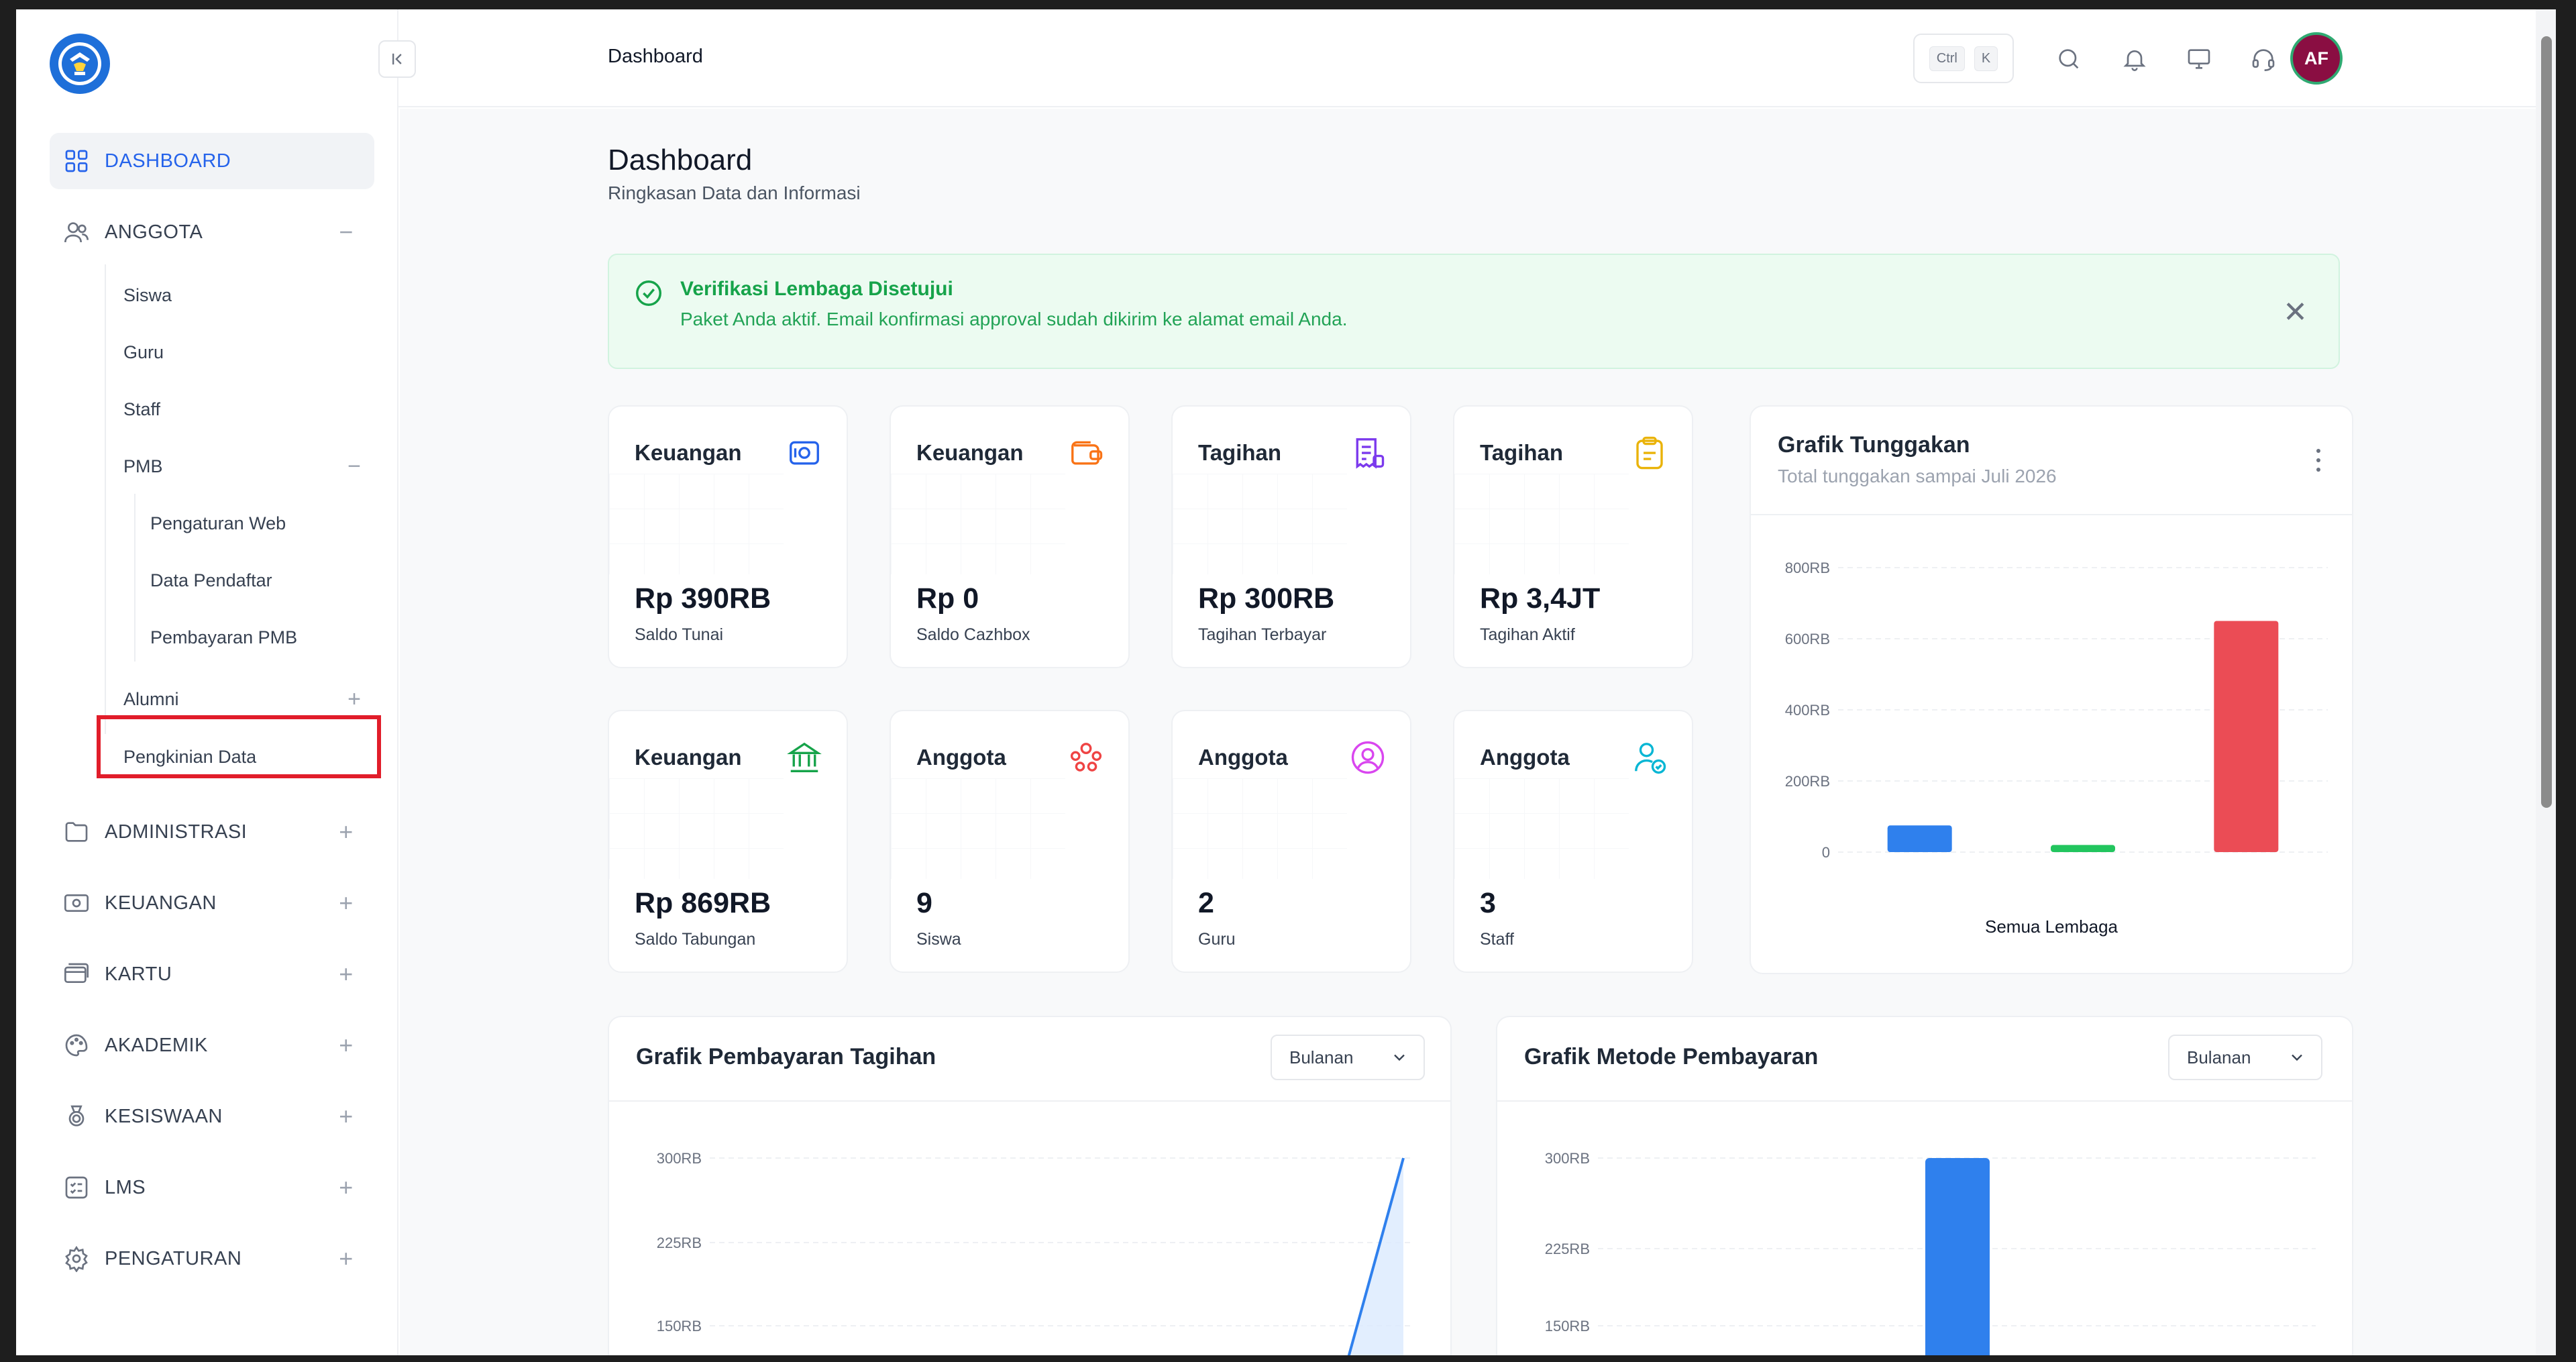  What do you see at coordinates (212, 1187) in the screenshot?
I see `sidebar-item-lms: LMS +` at bounding box center [212, 1187].